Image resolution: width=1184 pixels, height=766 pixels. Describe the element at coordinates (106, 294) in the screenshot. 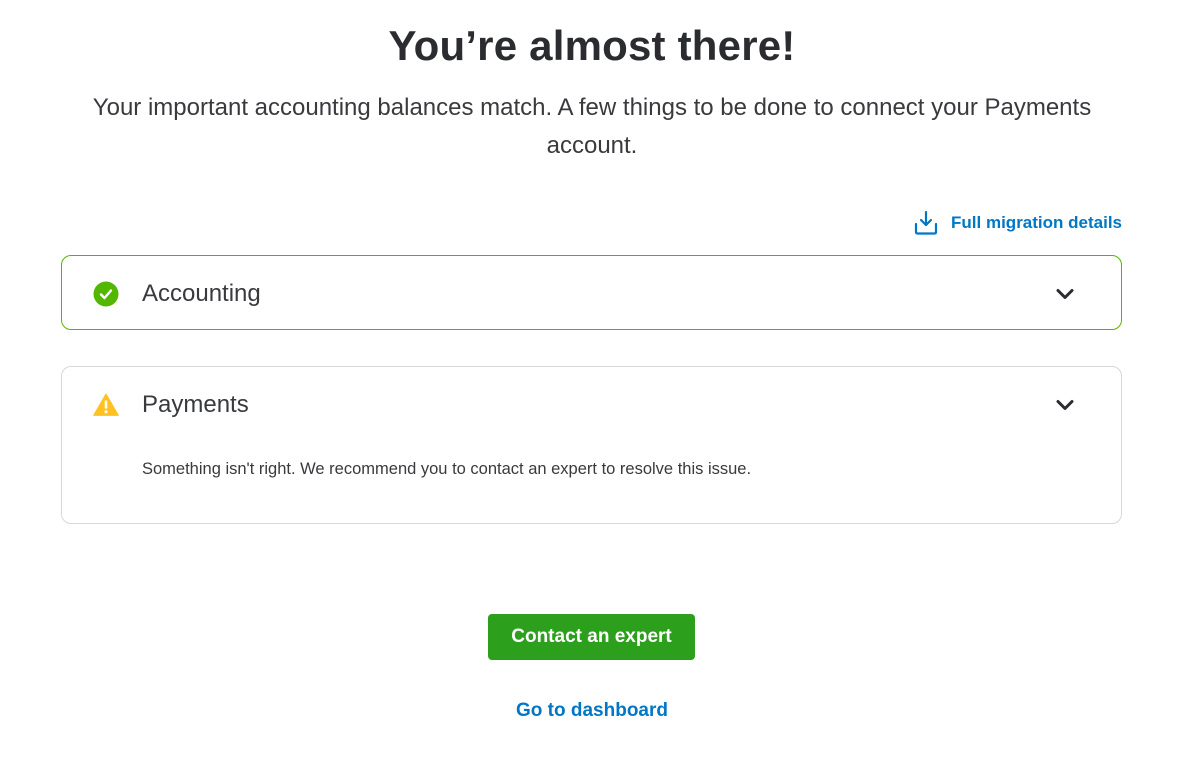

I see `check-circle-icon` at that location.